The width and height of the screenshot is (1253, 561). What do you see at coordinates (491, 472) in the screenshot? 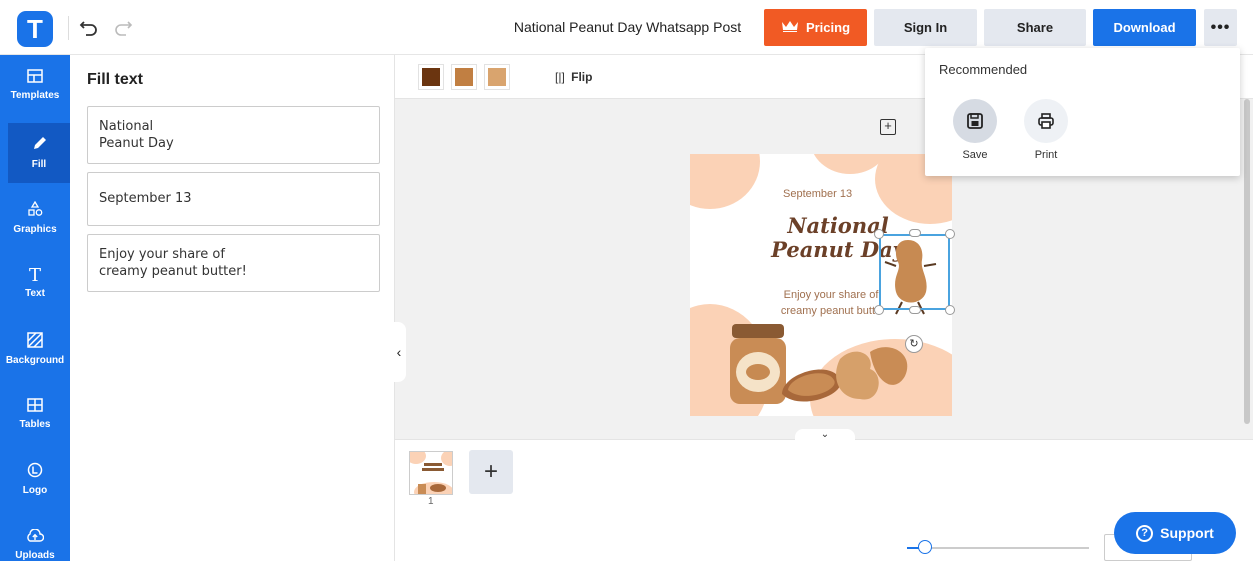
I see `add-page-button: +` at bounding box center [491, 472].